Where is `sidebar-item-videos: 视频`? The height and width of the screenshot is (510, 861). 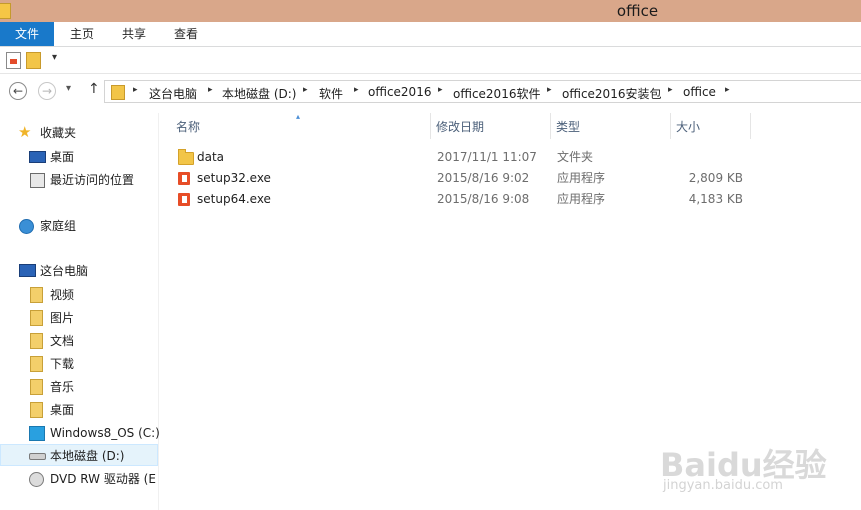 sidebar-item-videos: 视频 is located at coordinates (79, 295).